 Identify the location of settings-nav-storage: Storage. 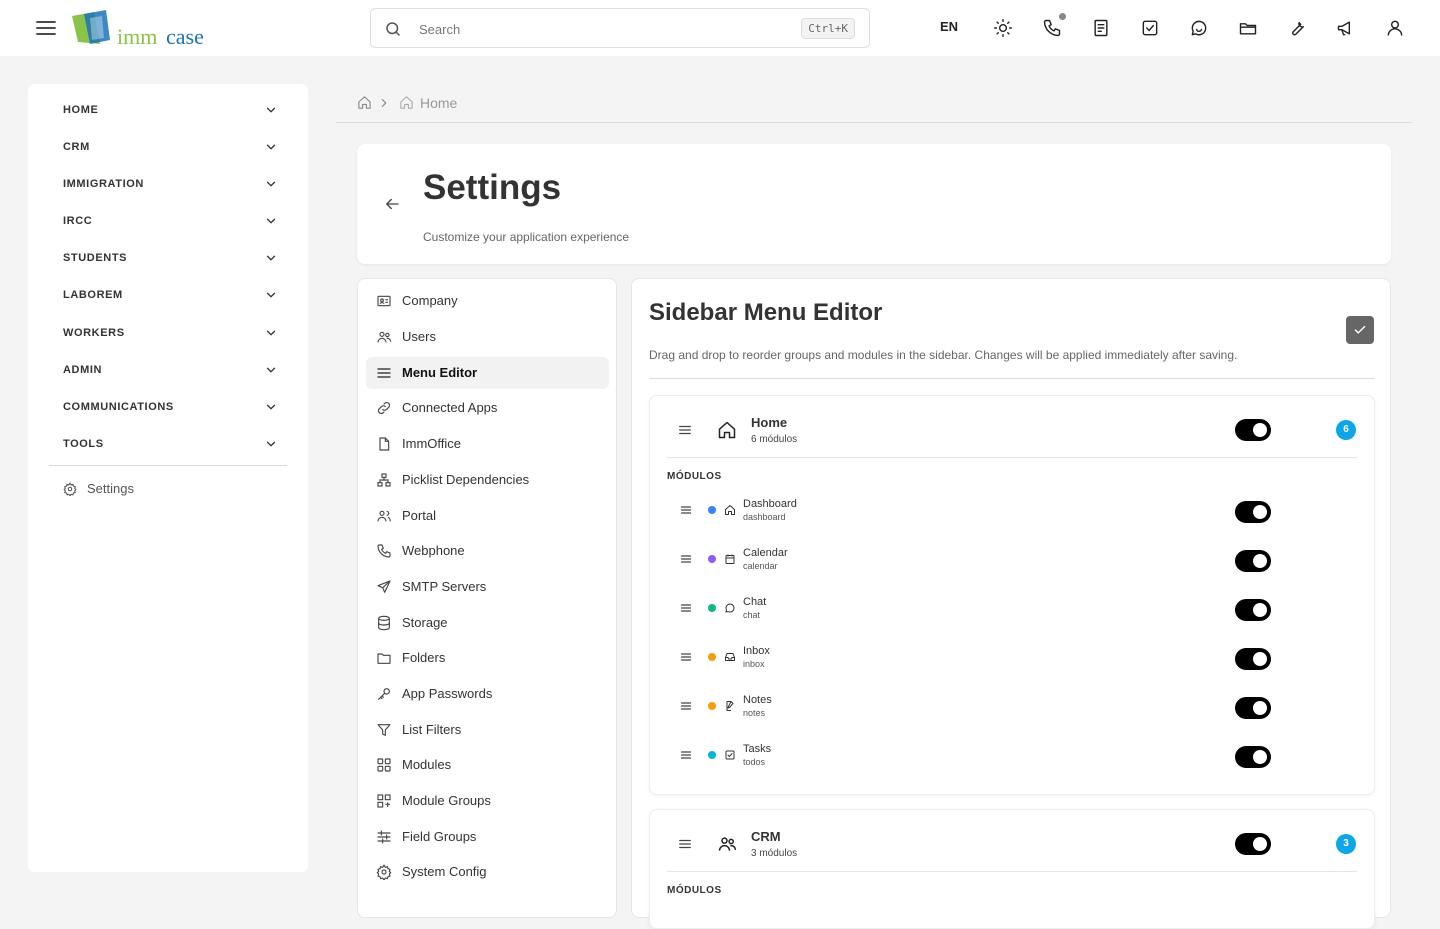
(487, 623).